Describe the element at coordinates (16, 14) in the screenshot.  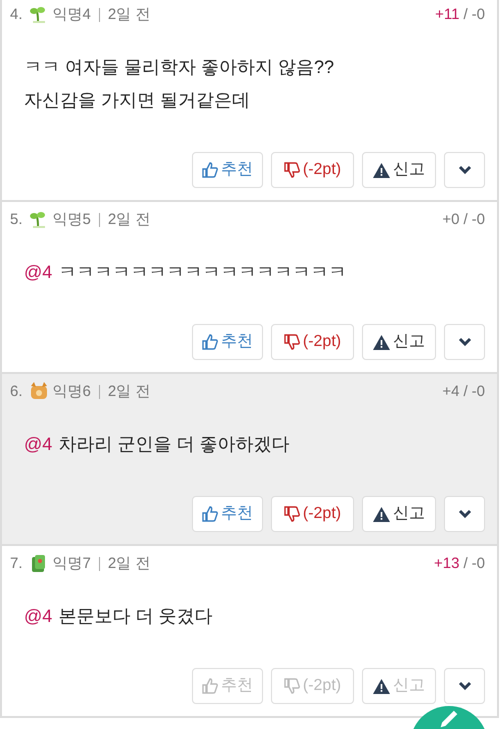
I see `comment-number: 4.` at that location.